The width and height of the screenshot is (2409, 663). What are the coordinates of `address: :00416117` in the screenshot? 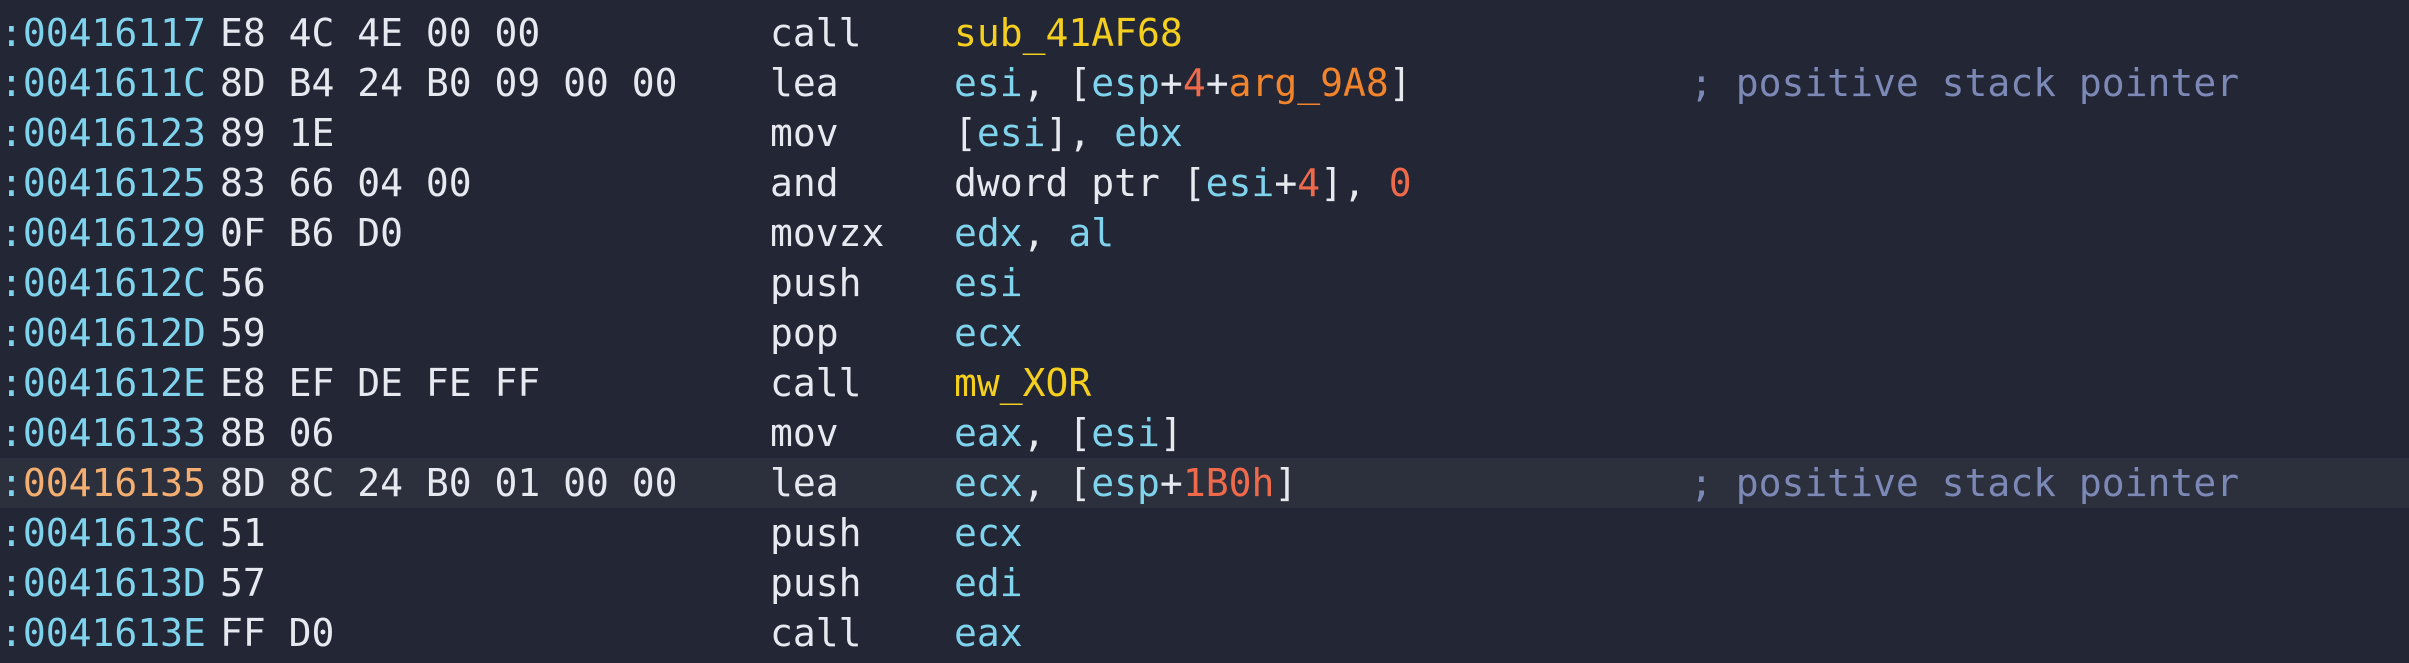 It's located at (103, 33).